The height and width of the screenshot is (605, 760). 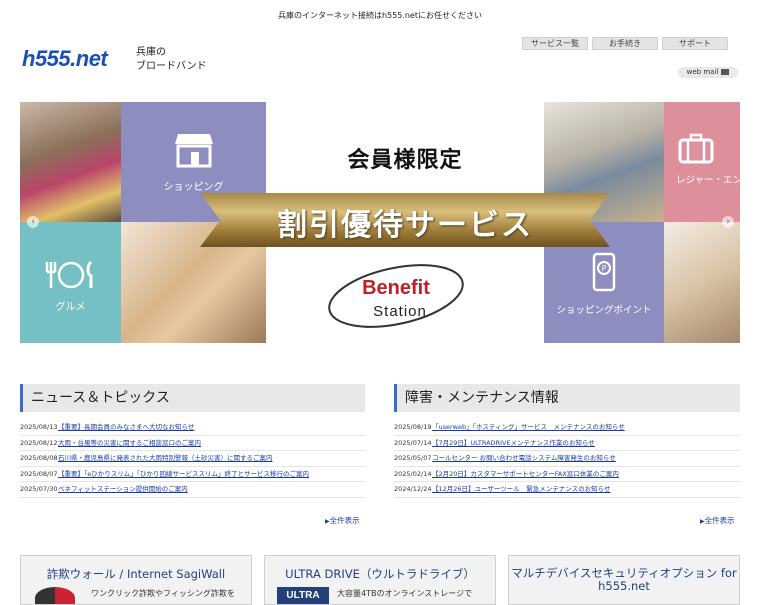 What do you see at coordinates (192, 490) in the screenshot?
I see `list-item: 2025/07/30ベネフィットステーション提供開始のご案内` at bounding box center [192, 490].